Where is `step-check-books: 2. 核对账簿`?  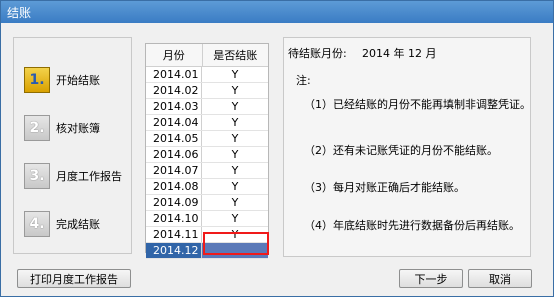
step-check-books: 2. 核对账簿 is located at coordinates (62, 128).